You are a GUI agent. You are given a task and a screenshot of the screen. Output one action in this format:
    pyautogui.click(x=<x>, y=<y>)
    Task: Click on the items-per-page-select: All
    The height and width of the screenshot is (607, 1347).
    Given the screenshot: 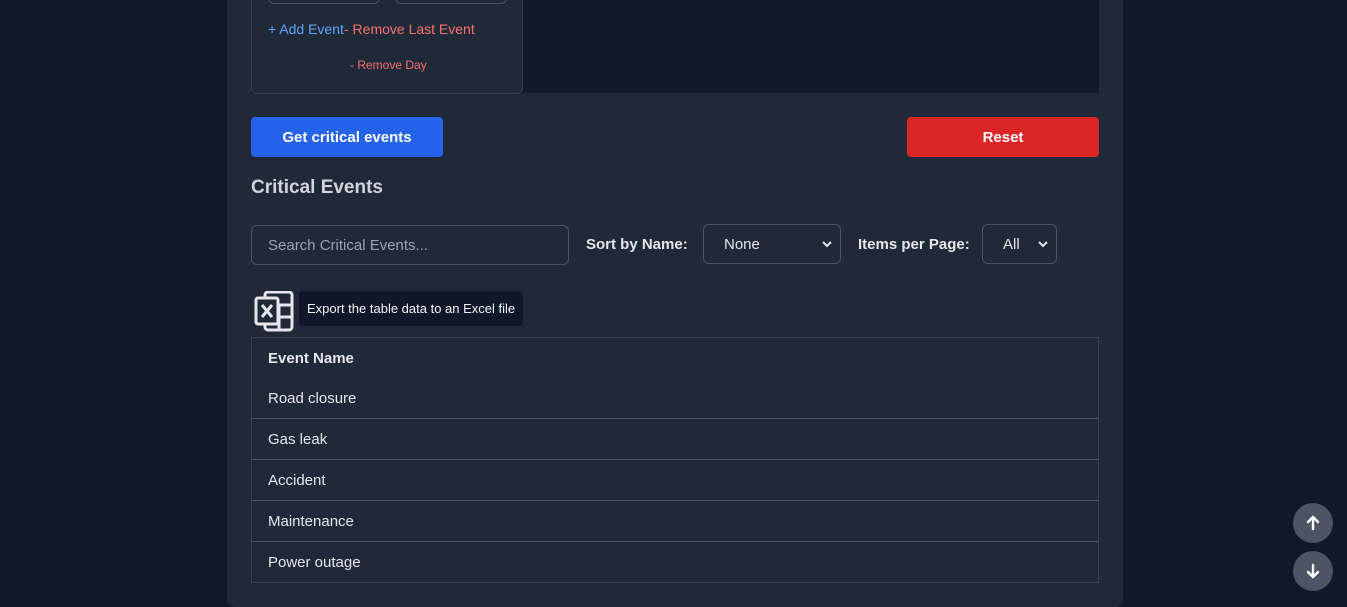 What is the action you would take?
    pyautogui.click(x=1019, y=244)
    